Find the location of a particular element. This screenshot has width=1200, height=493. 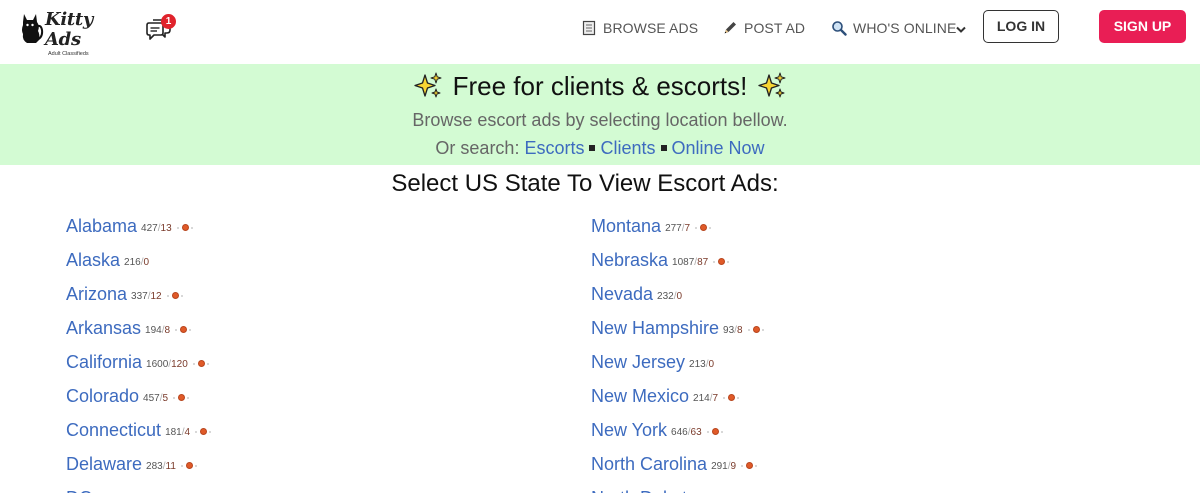

login-button: LOG IN is located at coordinates (1021, 26).